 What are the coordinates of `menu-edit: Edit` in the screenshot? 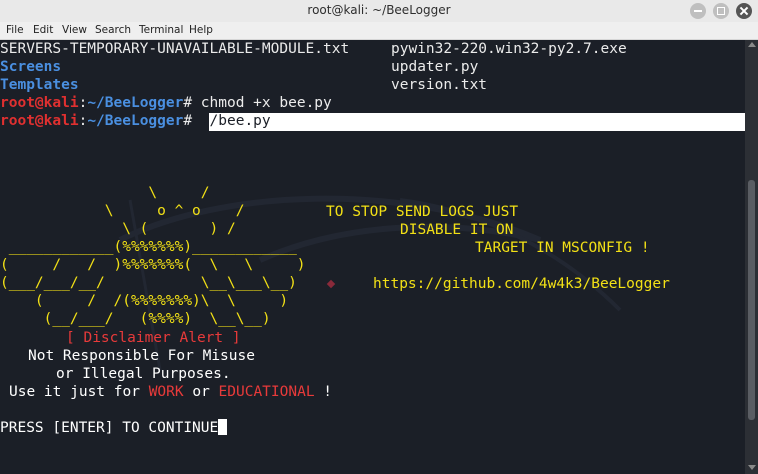 It's located at (43, 30).